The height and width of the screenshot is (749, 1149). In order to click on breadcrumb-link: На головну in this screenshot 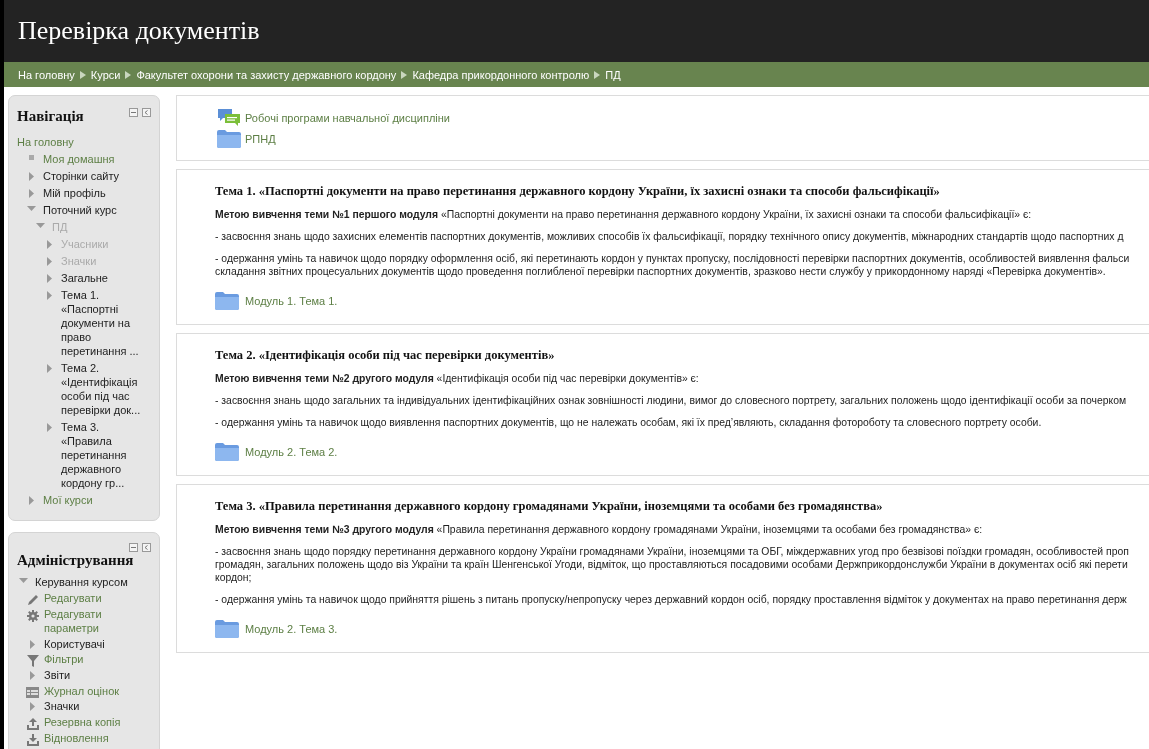, I will do `click(46, 74)`.